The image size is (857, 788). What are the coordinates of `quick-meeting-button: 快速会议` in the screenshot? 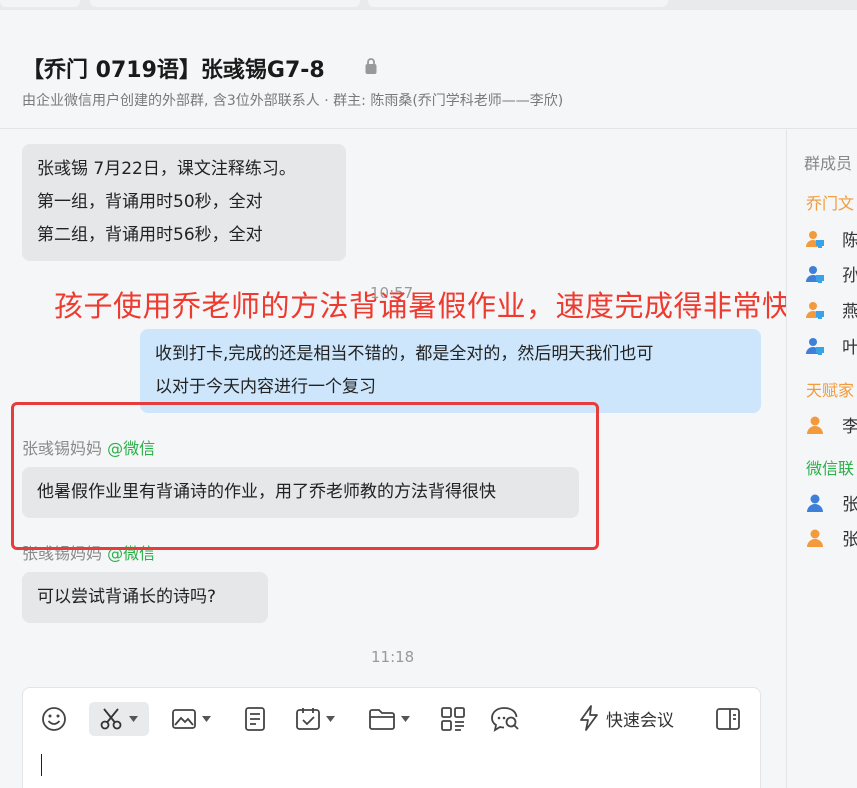 It's located at (626, 718).